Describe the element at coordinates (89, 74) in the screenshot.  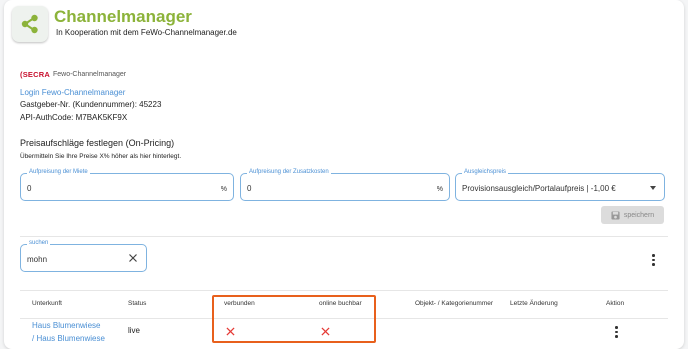
I see `brand-product: Fewo-Channelmanager` at that location.